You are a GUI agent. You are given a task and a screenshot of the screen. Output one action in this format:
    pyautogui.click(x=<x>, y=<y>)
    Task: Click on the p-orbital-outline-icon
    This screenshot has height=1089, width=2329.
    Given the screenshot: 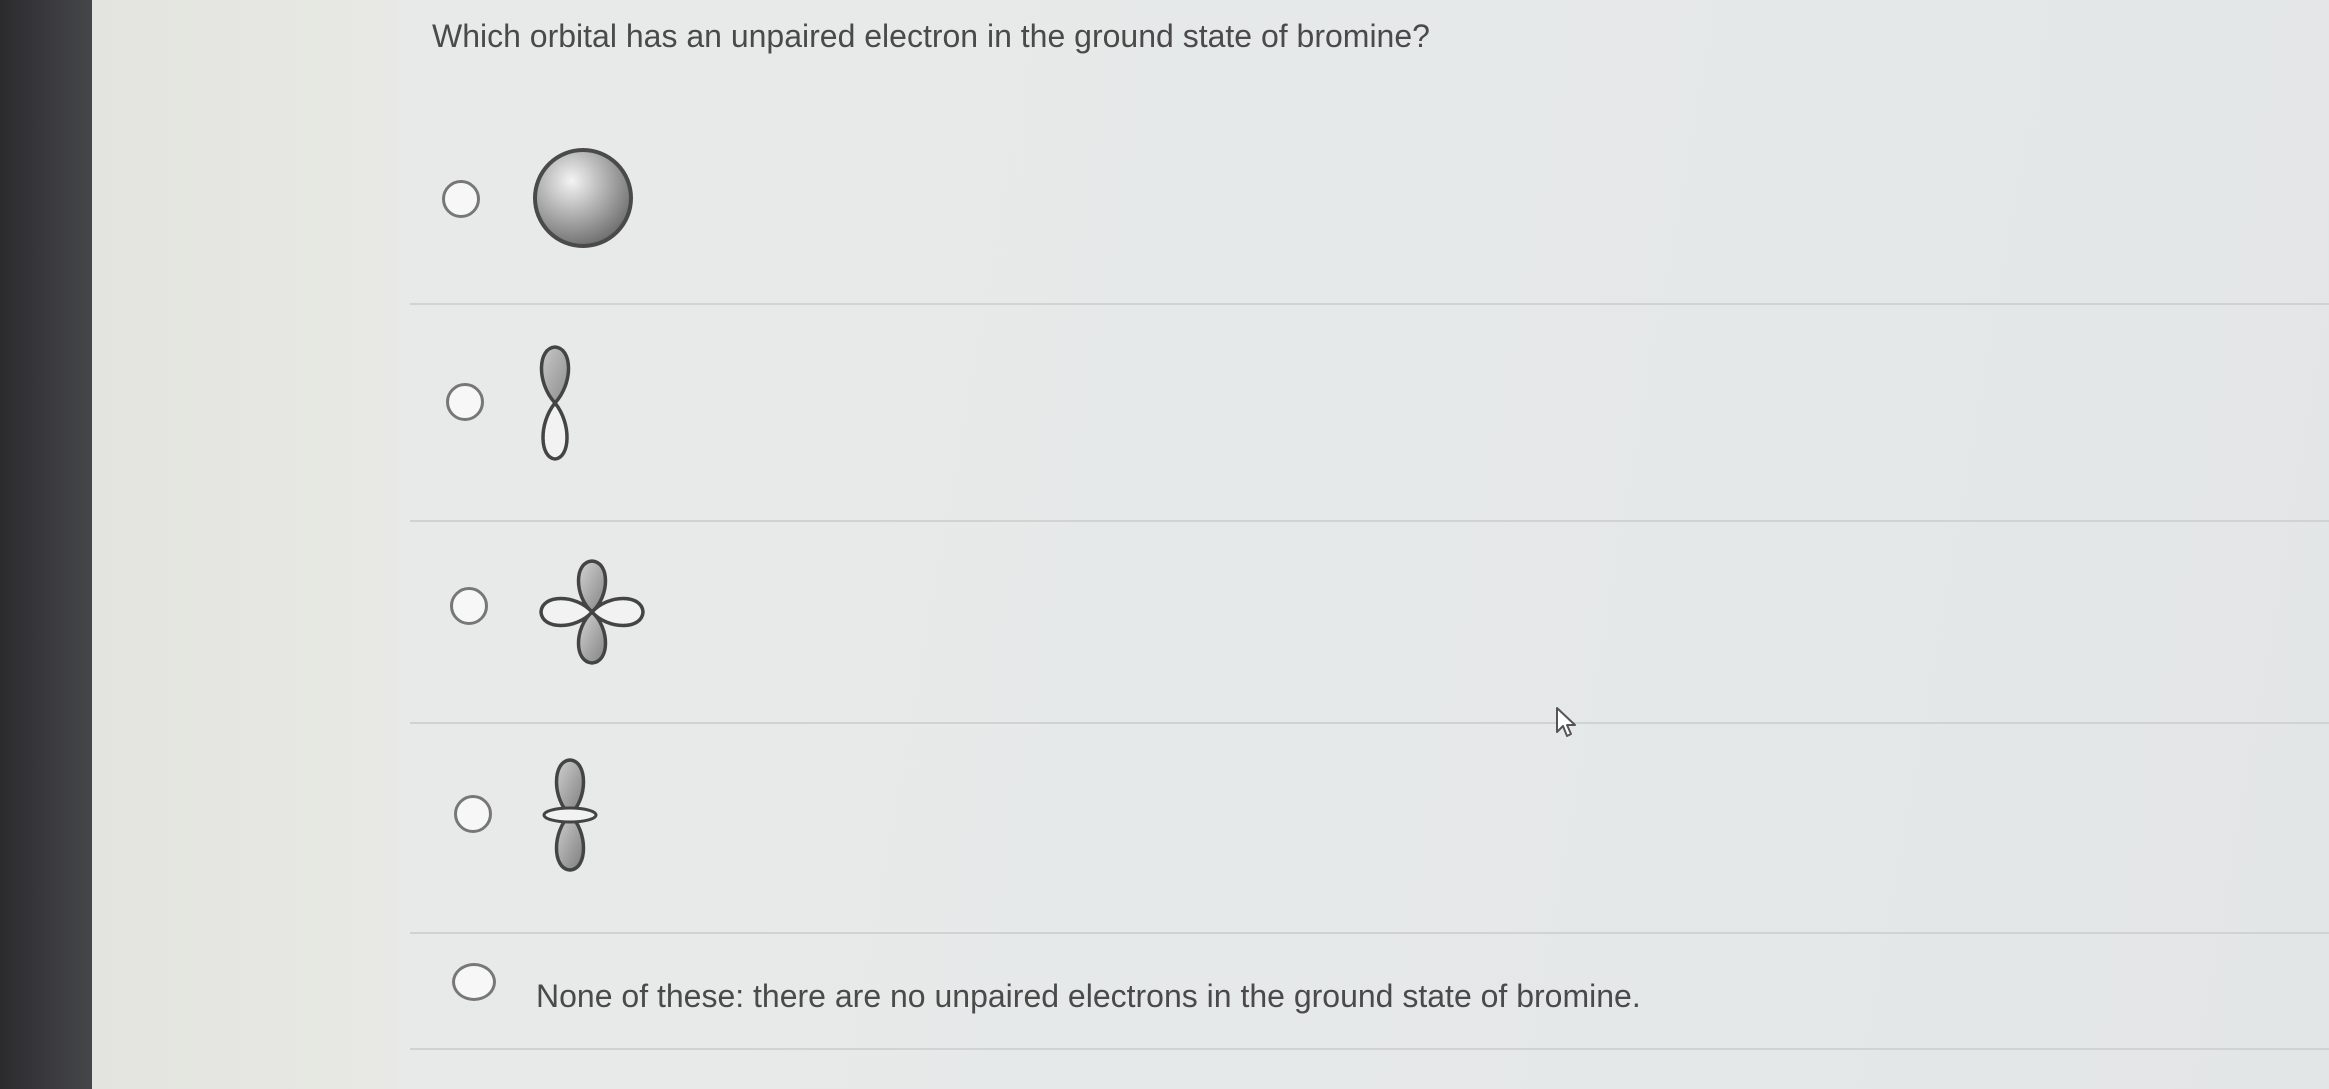 What is the action you would take?
    pyautogui.click(x=555, y=403)
    